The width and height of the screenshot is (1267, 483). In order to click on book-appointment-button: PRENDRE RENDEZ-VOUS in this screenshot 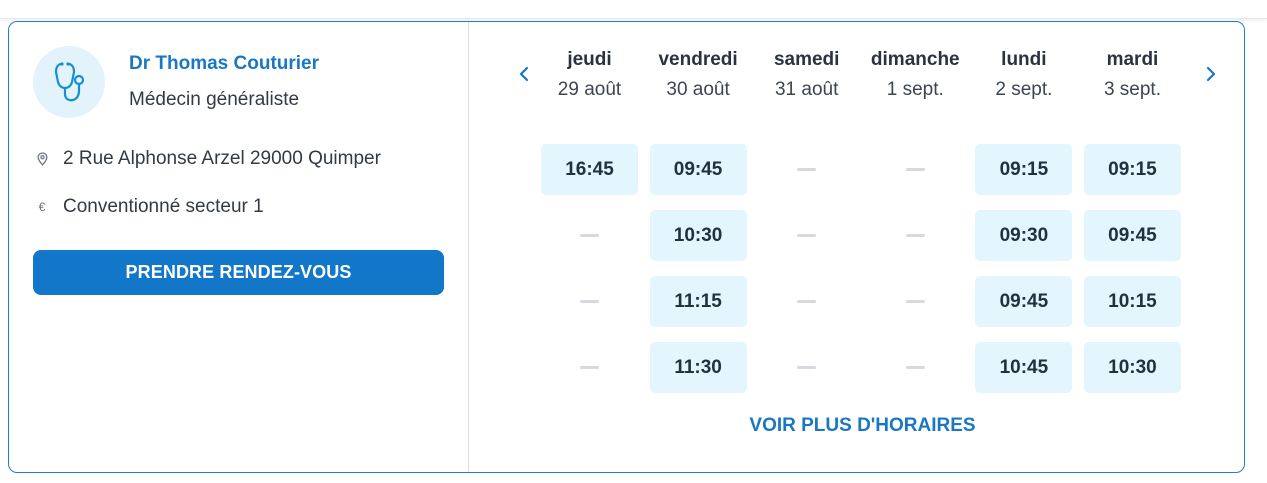, I will do `click(238, 272)`.